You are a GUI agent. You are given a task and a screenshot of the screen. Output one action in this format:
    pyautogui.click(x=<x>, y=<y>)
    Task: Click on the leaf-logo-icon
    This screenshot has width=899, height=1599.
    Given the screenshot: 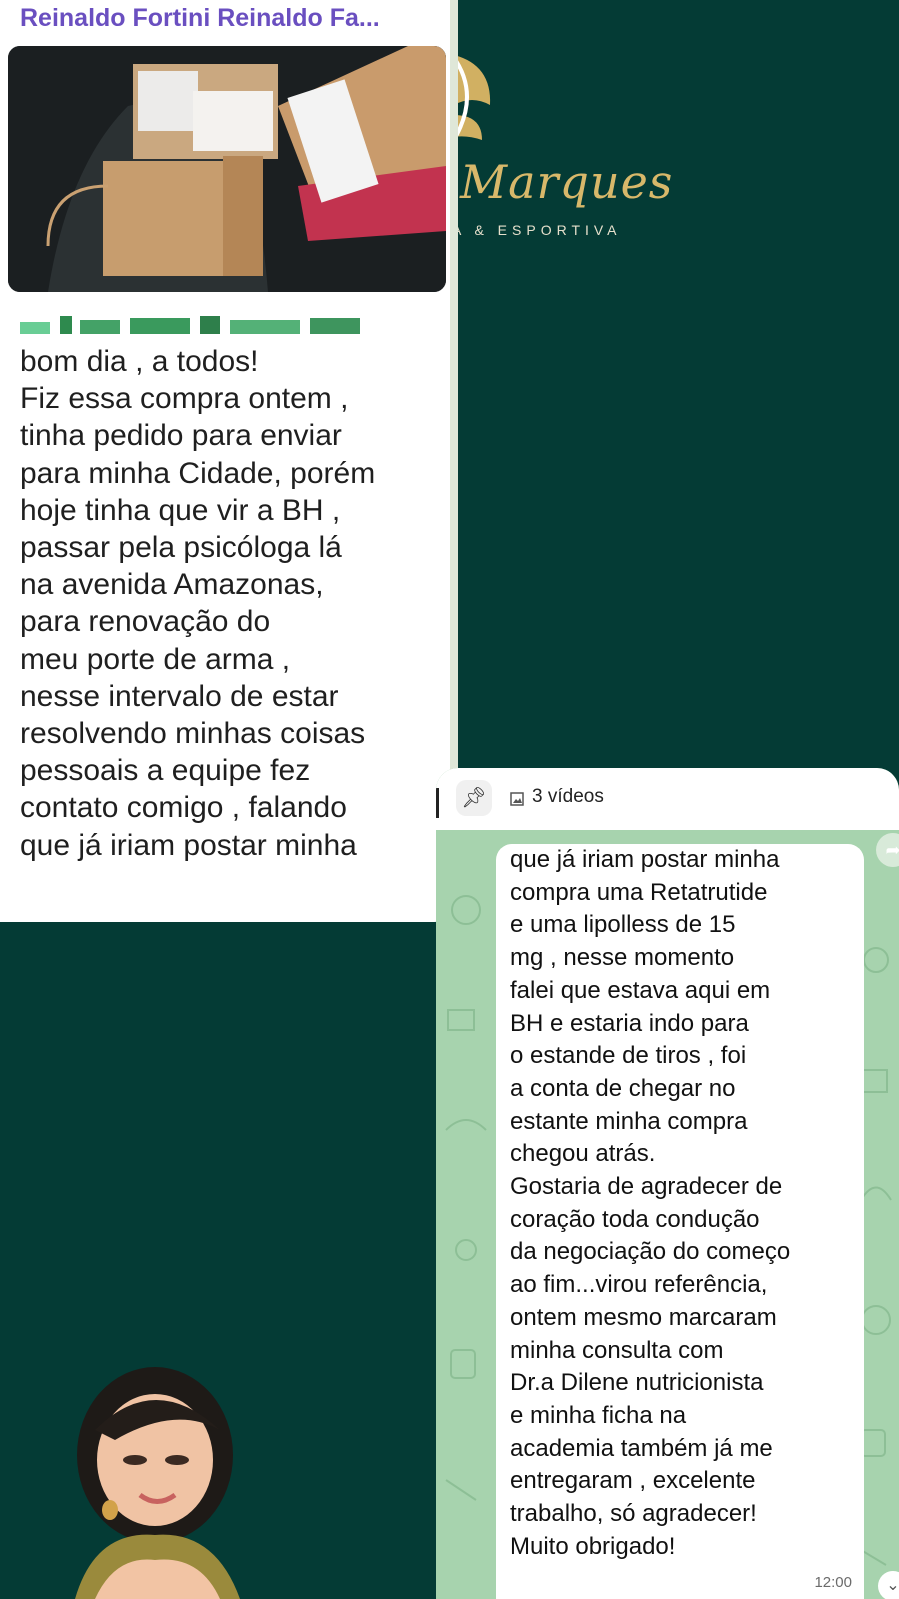 What is the action you would take?
    pyautogui.click(x=471, y=100)
    